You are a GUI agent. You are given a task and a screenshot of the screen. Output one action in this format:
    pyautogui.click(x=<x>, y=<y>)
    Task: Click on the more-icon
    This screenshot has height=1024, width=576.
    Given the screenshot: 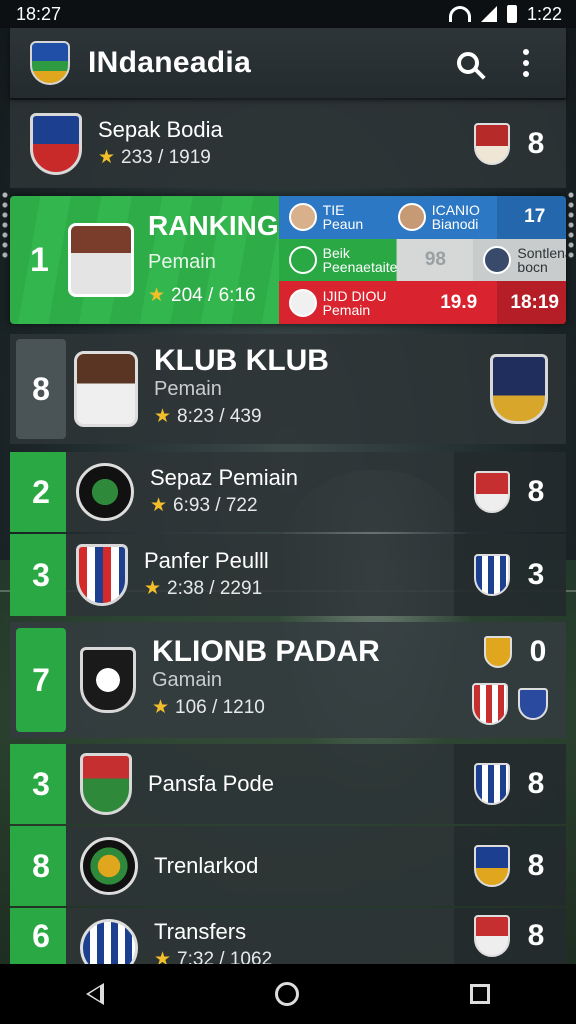 What is the action you would take?
    pyautogui.click(x=526, y=63)
    